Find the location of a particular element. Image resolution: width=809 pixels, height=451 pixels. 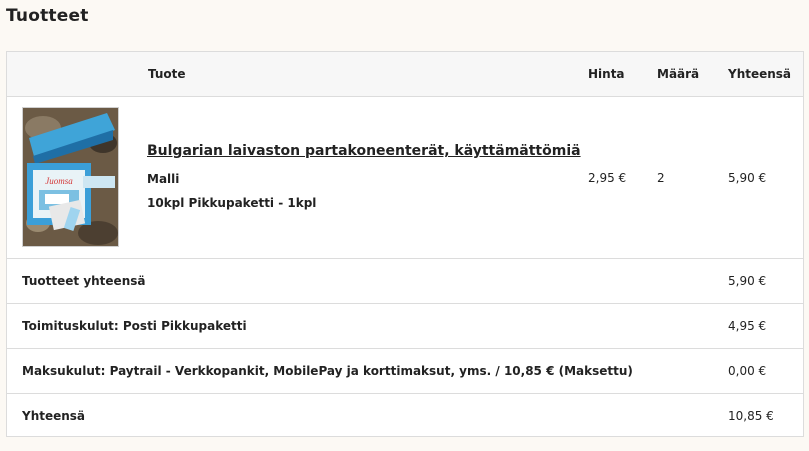

summary-value: 0,00 € is located at coordinates (747, 371).